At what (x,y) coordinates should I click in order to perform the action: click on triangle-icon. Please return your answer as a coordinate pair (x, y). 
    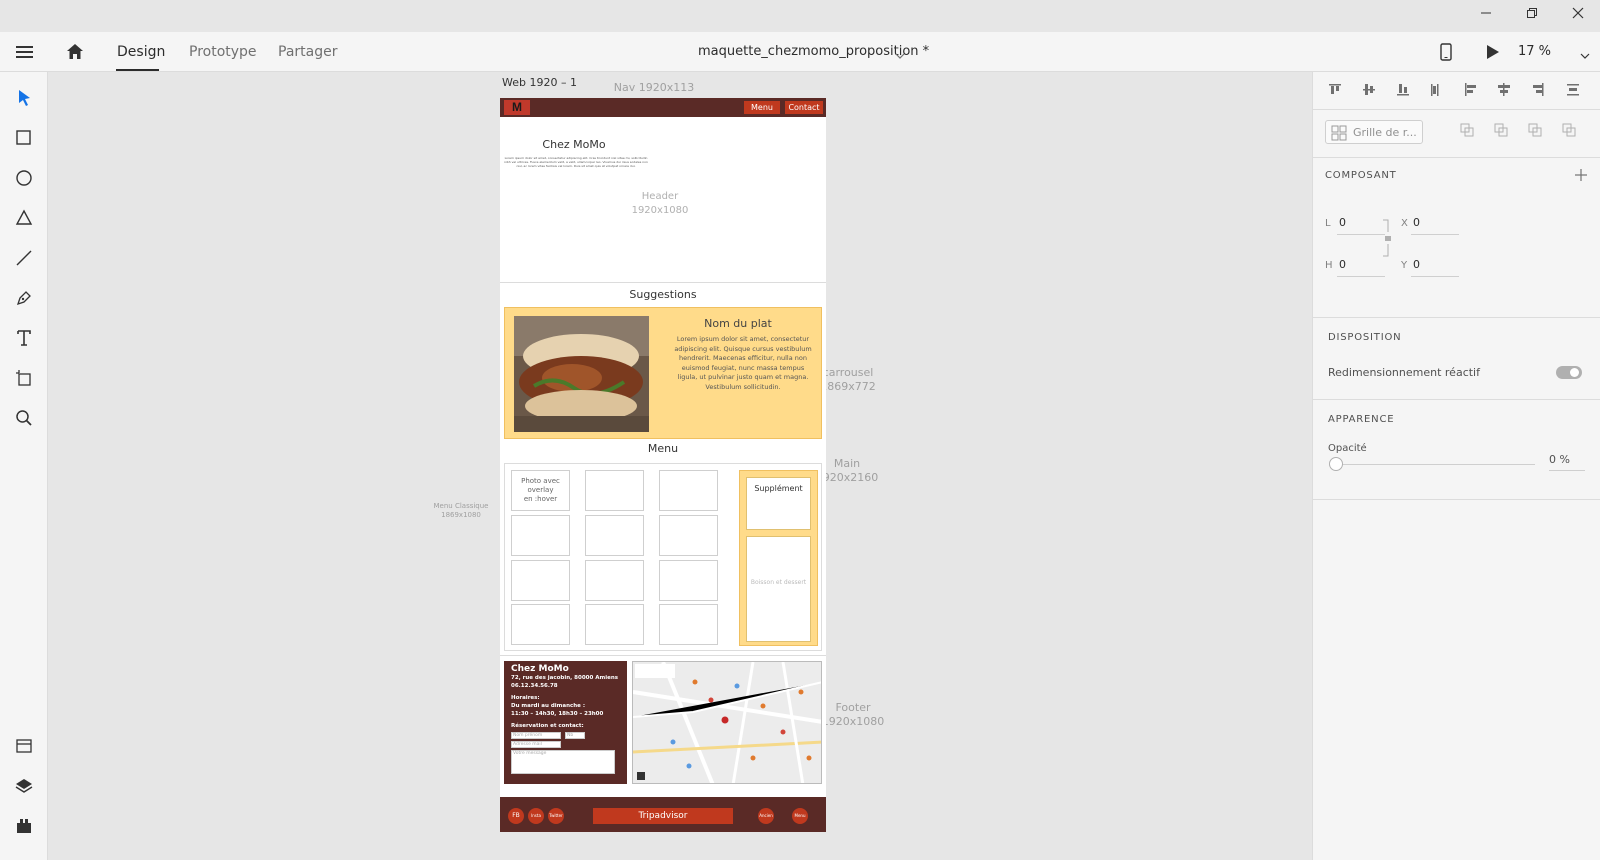
    Looking at the image, I should click on (24, 217).